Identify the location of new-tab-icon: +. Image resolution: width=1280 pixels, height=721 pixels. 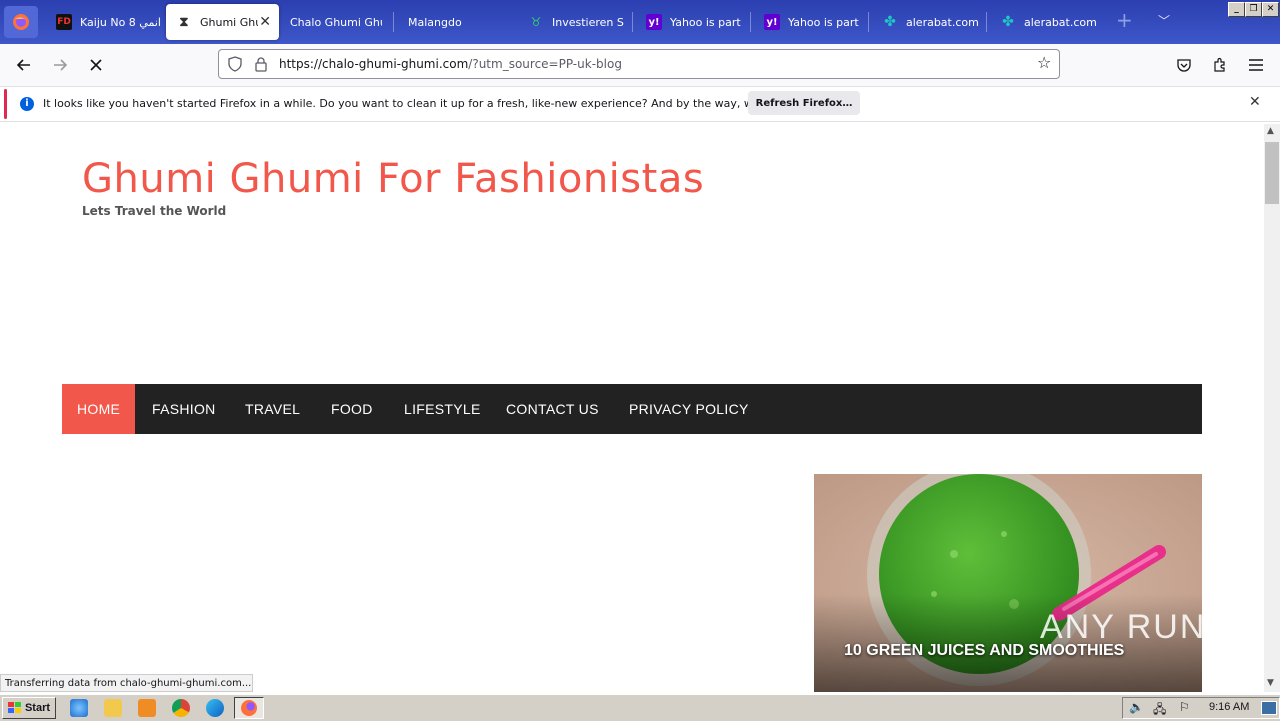
(1124, 20).